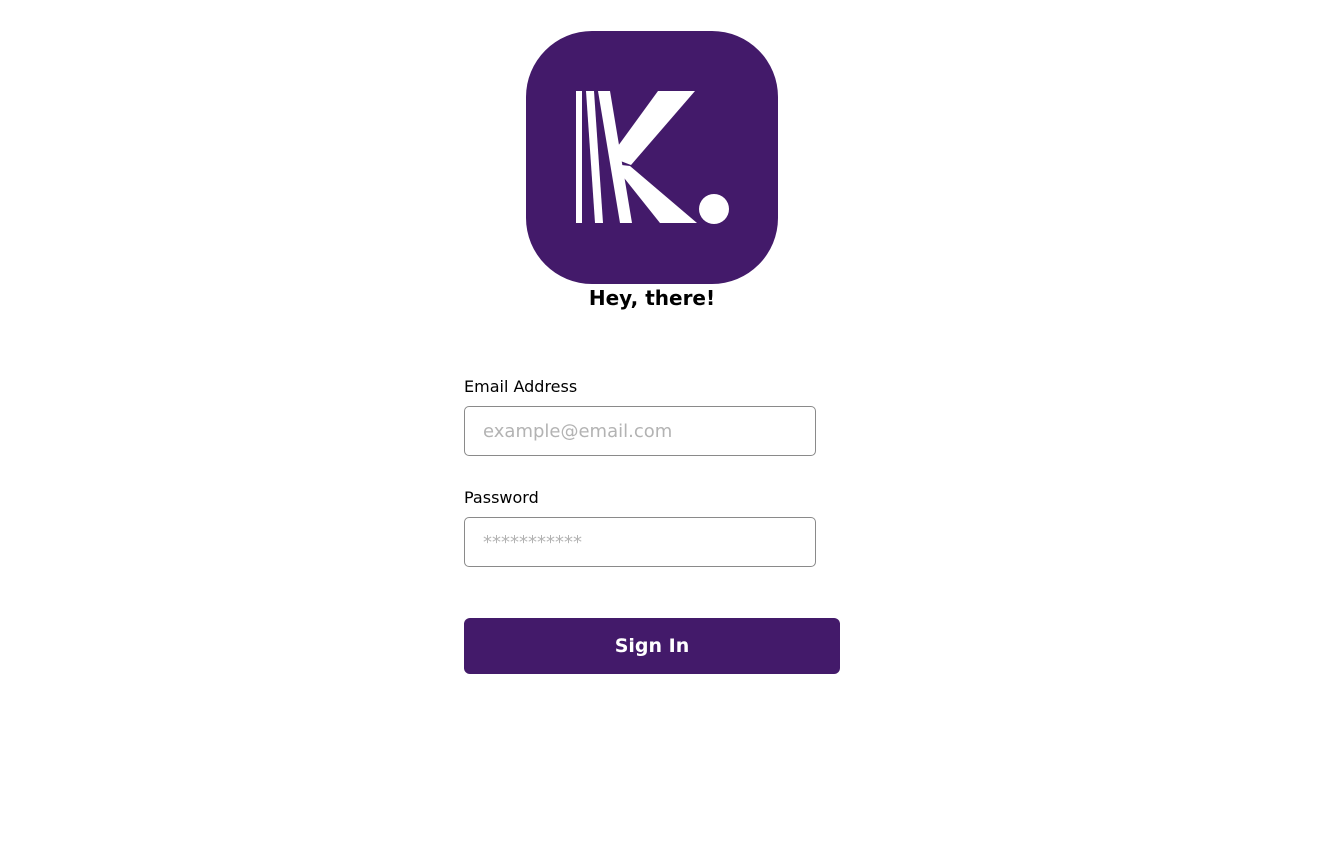 This screenshot has height=865, width=1335. What do you see at coordinates (594, 157) in the screenshot?
I see `logo-stroke` at bounding box center [594, 157].